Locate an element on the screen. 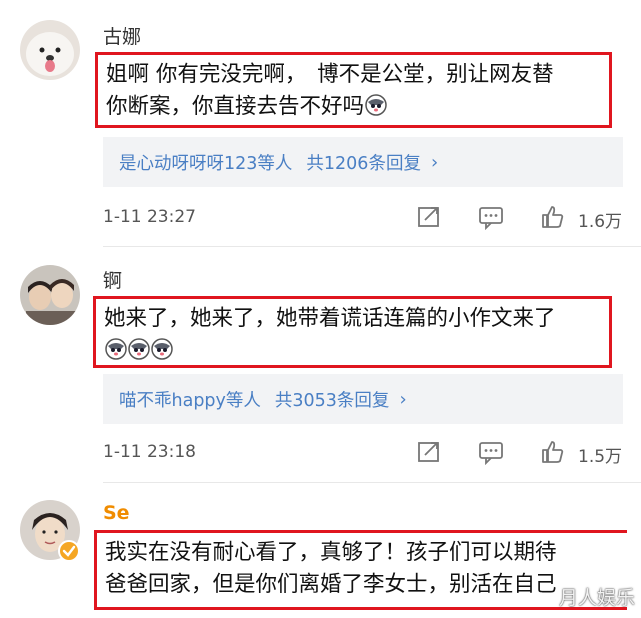  reply-count: 共3053条回复 is located at coordinates (332, 399).